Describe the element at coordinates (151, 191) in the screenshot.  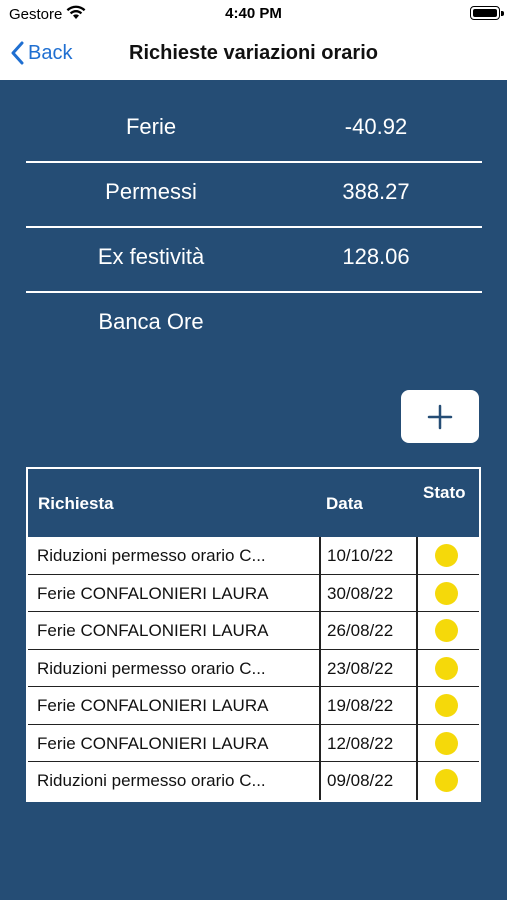
I see `summary-label: Permessi` at that location.